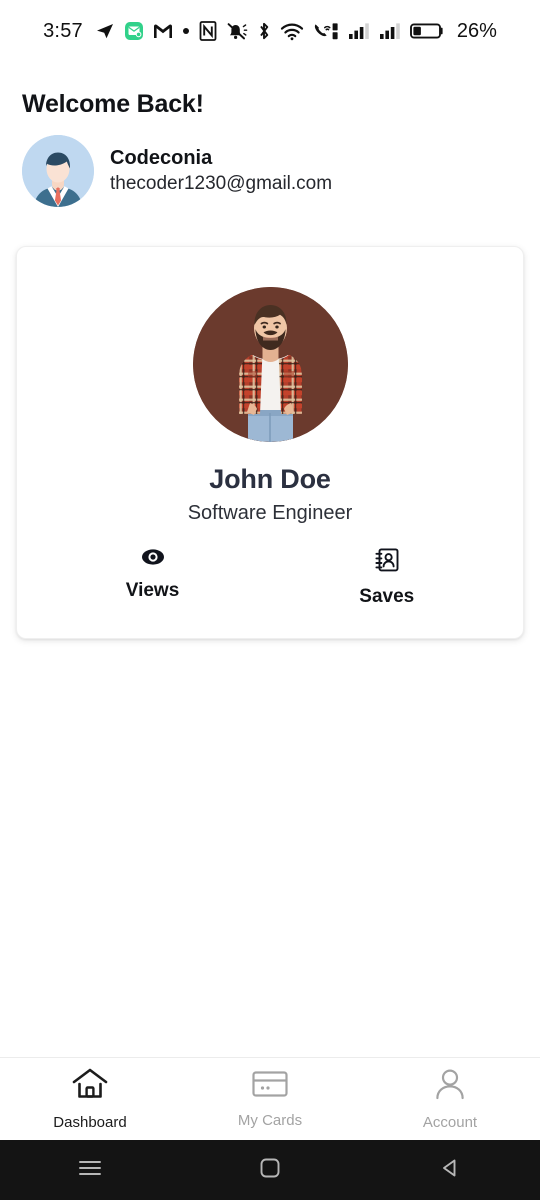  Describe the element at coordinates (326, 31) in the screenshot. I see `call-wifi-icon` at that location.